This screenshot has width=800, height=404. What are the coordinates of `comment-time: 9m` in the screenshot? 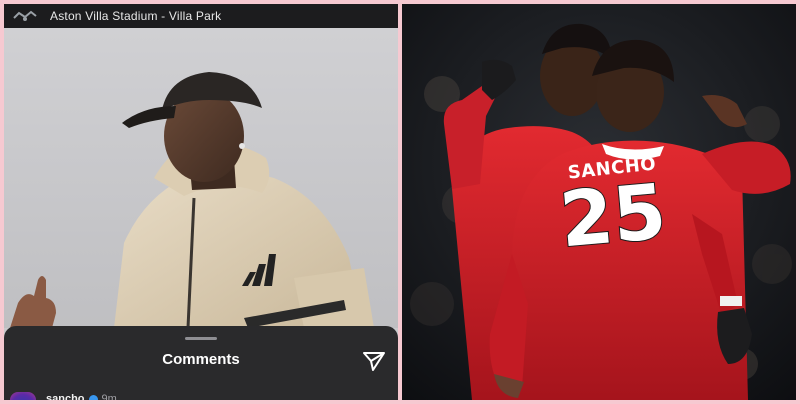 It's located at (109, 396).